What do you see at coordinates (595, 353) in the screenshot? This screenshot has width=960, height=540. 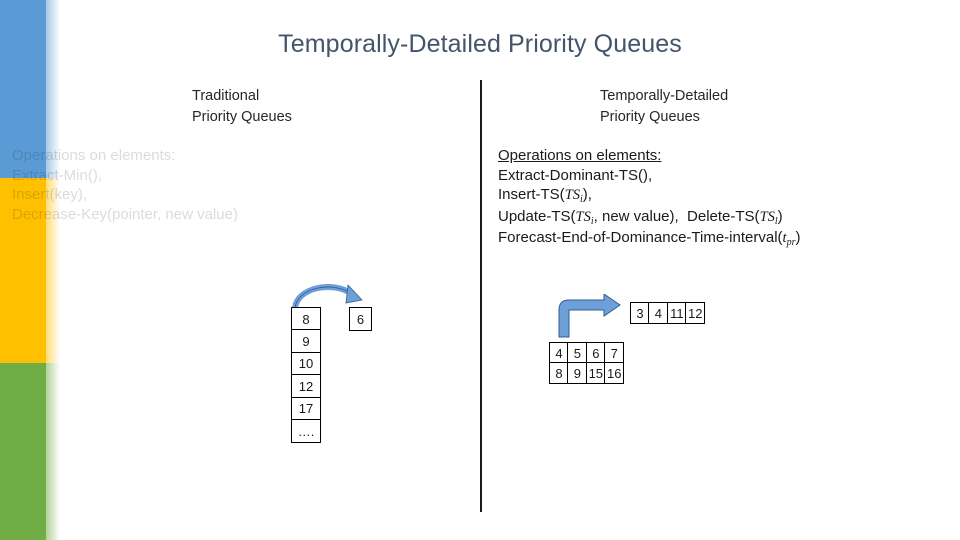 I see `grid-cell: 6` at bounding box center [595, 353].